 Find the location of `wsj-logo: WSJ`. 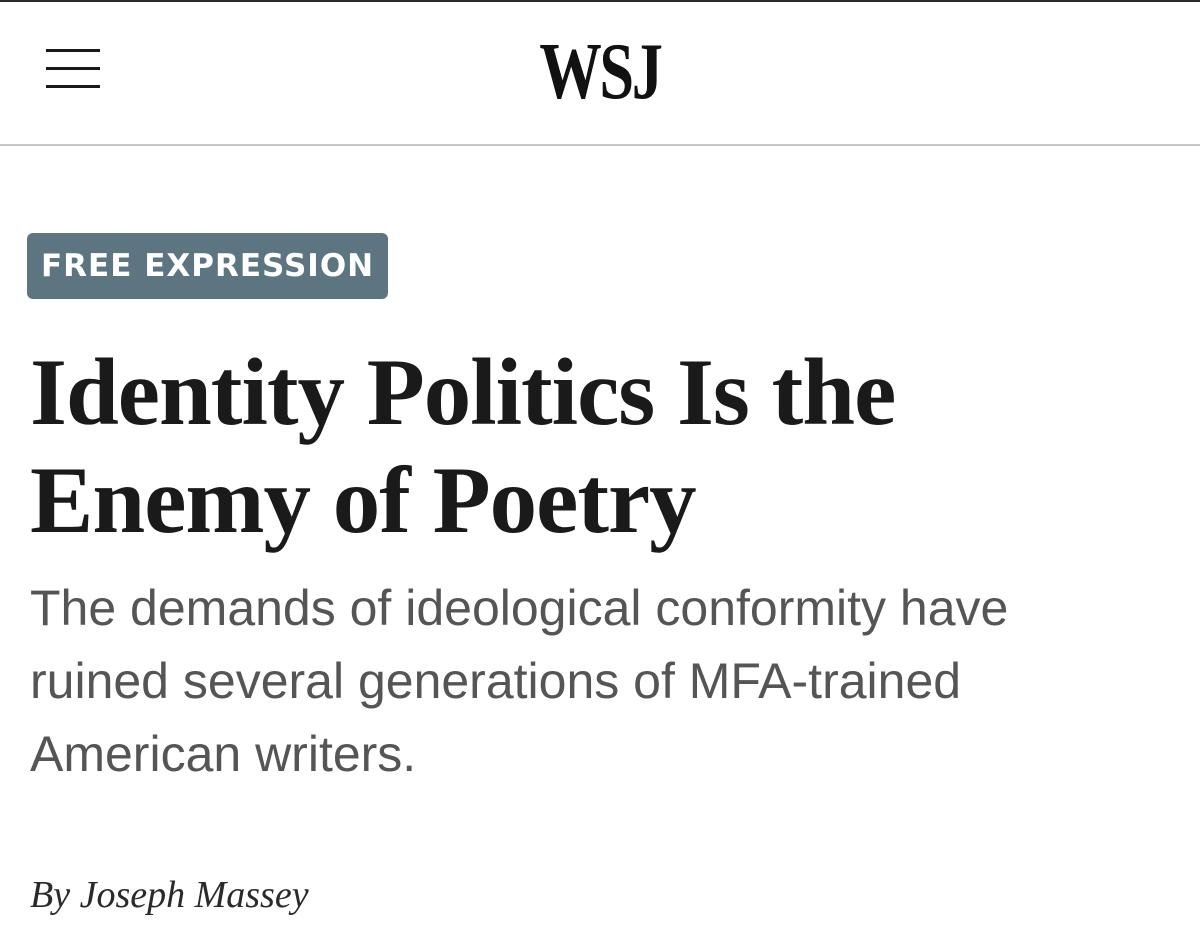

wsj-logo: WSJ is located at coordinates (600, 72).